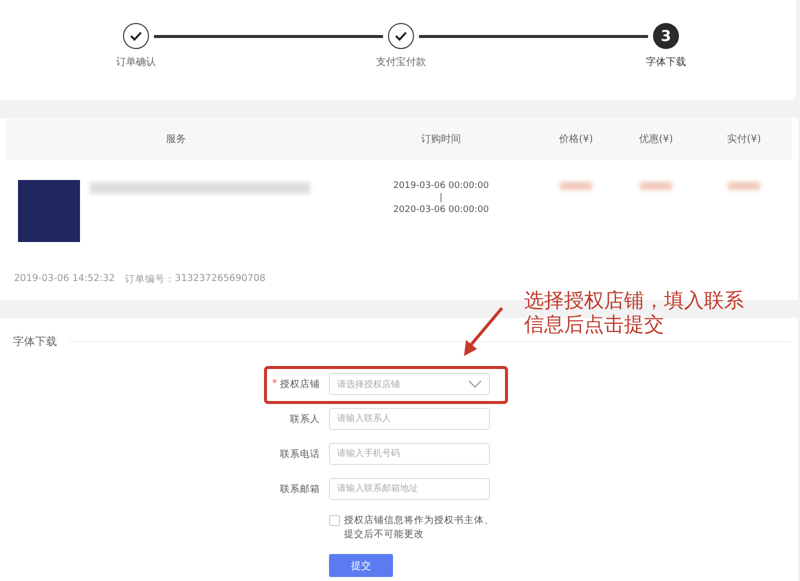 The image size is (800, 581). Describe the element at coordinates (744, 139) in the screenshot. I see `column-header: 实付(¥)` at that location.